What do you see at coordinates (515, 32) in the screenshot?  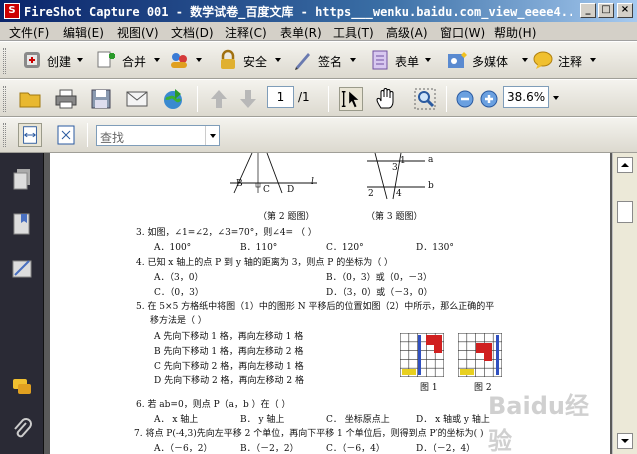 I see `menu-help: 帮助(H)` at bounding box center [515, 32].